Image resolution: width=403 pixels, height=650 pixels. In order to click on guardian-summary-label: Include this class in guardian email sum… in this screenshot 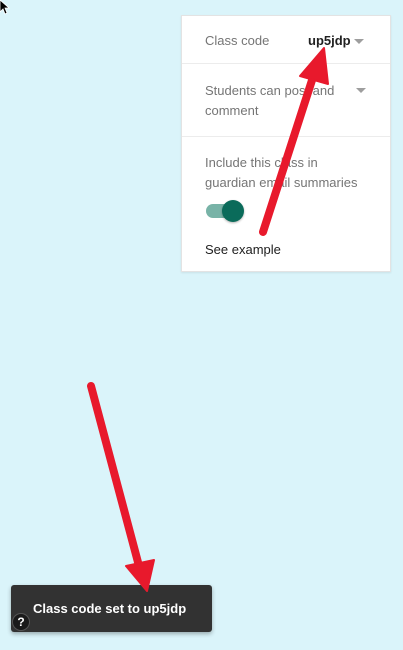, I will do `click(281, 172)`.